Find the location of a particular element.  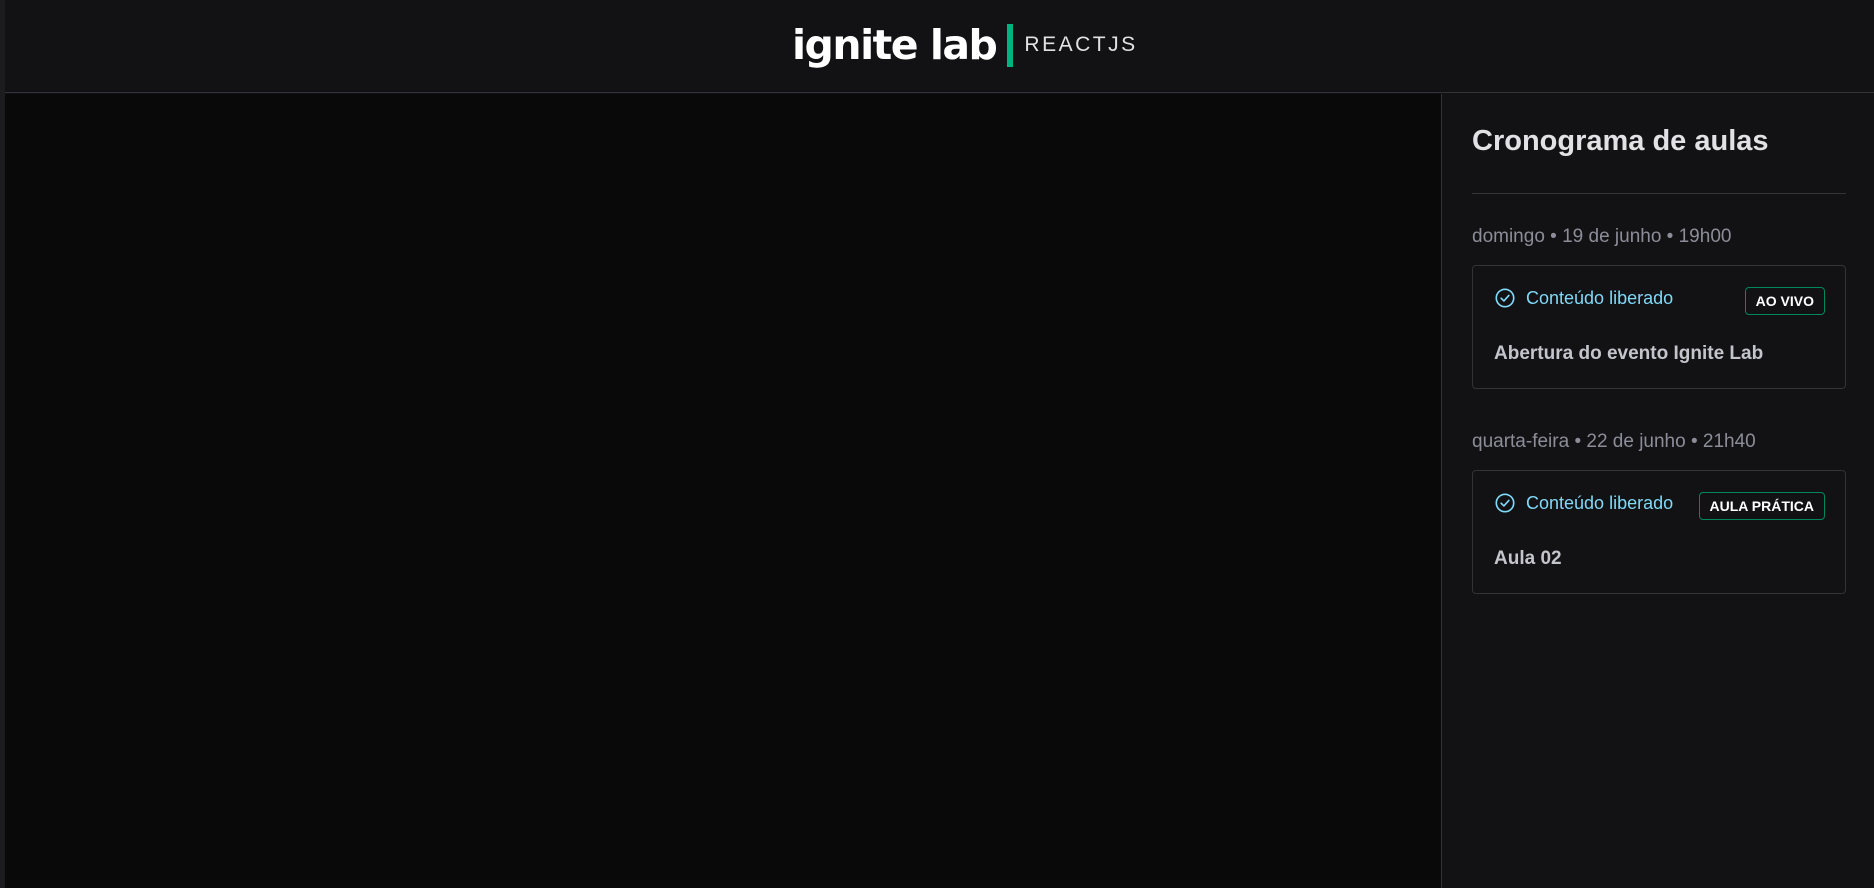

lesson-type-badge: AO VIVO is located at coordinates (1784, 301).